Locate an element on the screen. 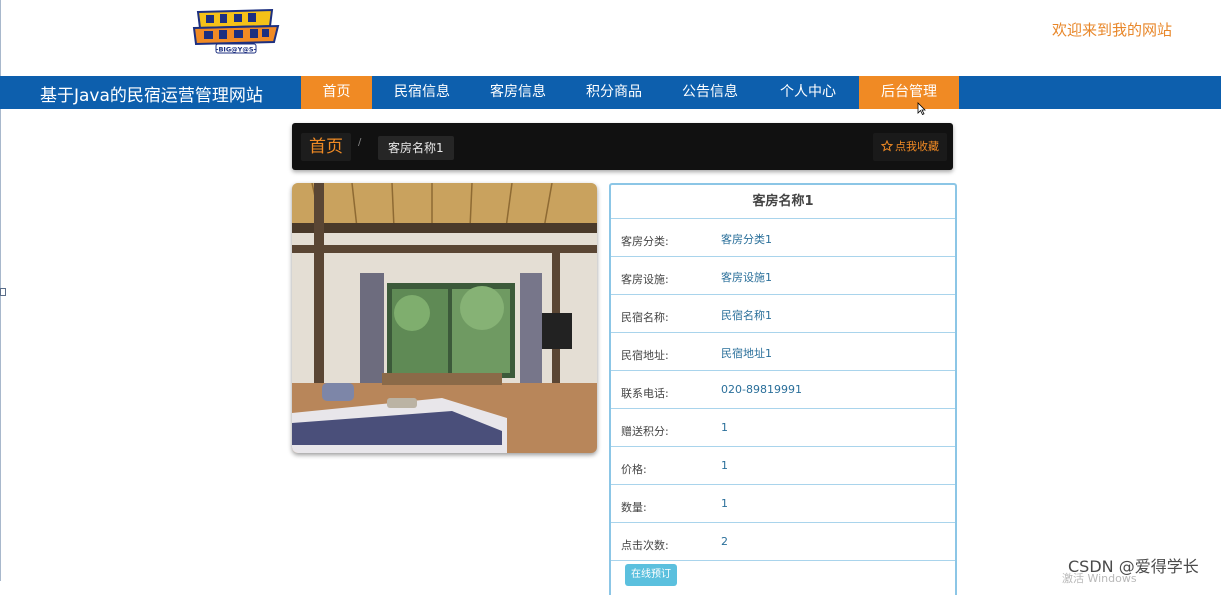  detail-row-category: 客房分类: 客房分类1 is located at coordinates (783, 238).